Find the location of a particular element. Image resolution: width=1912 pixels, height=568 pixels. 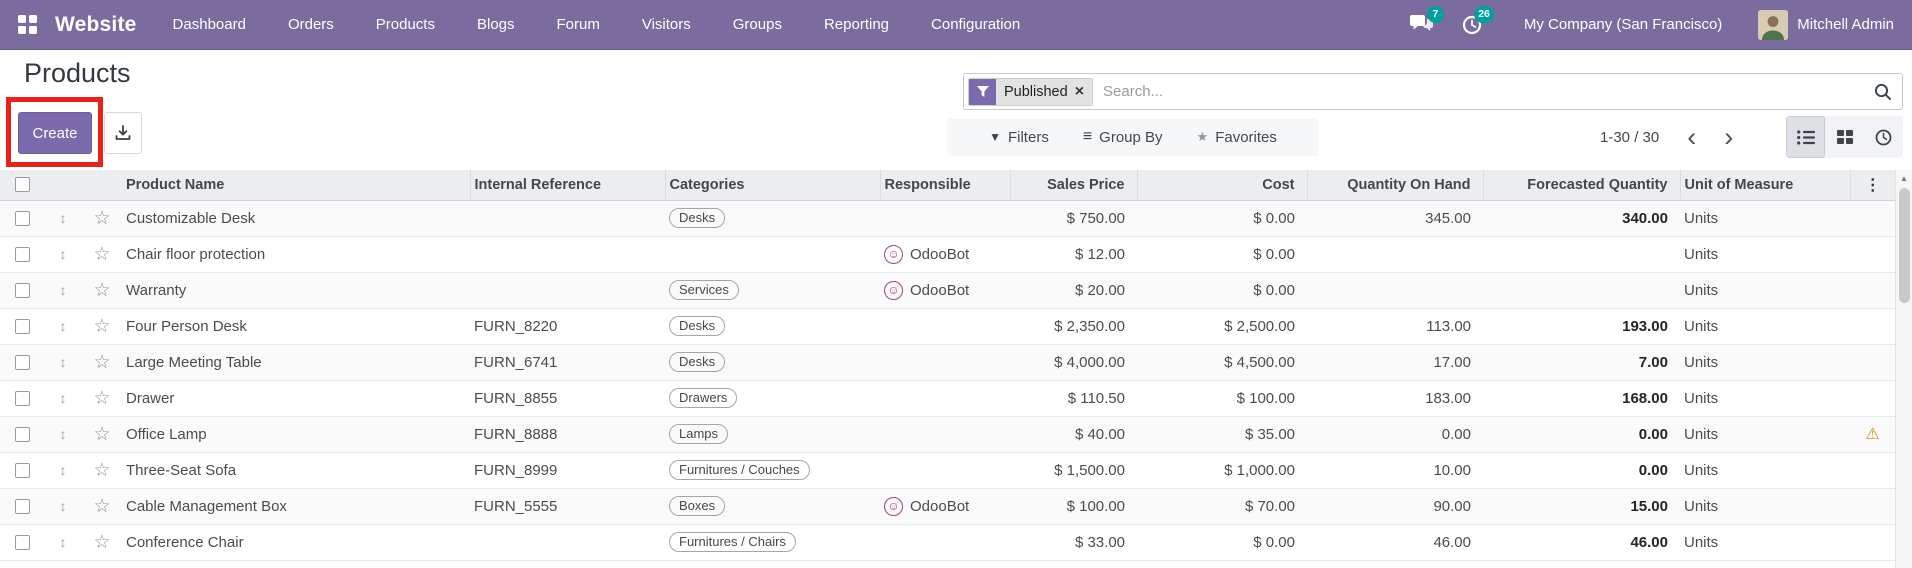

menu-orders: Orders is located at coordinates (311, 24).